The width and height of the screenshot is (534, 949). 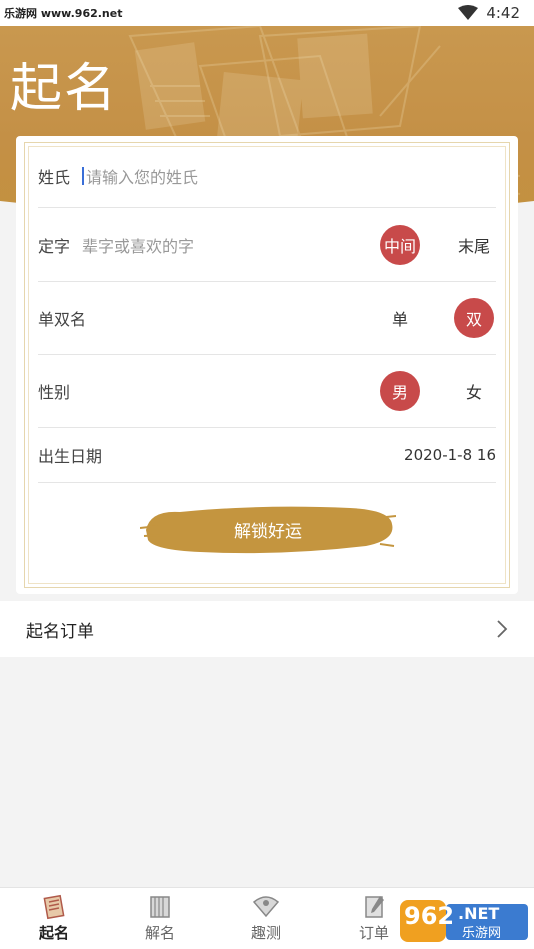 I want to click on status-indicators: 4:42, so click(x=489, y=13).